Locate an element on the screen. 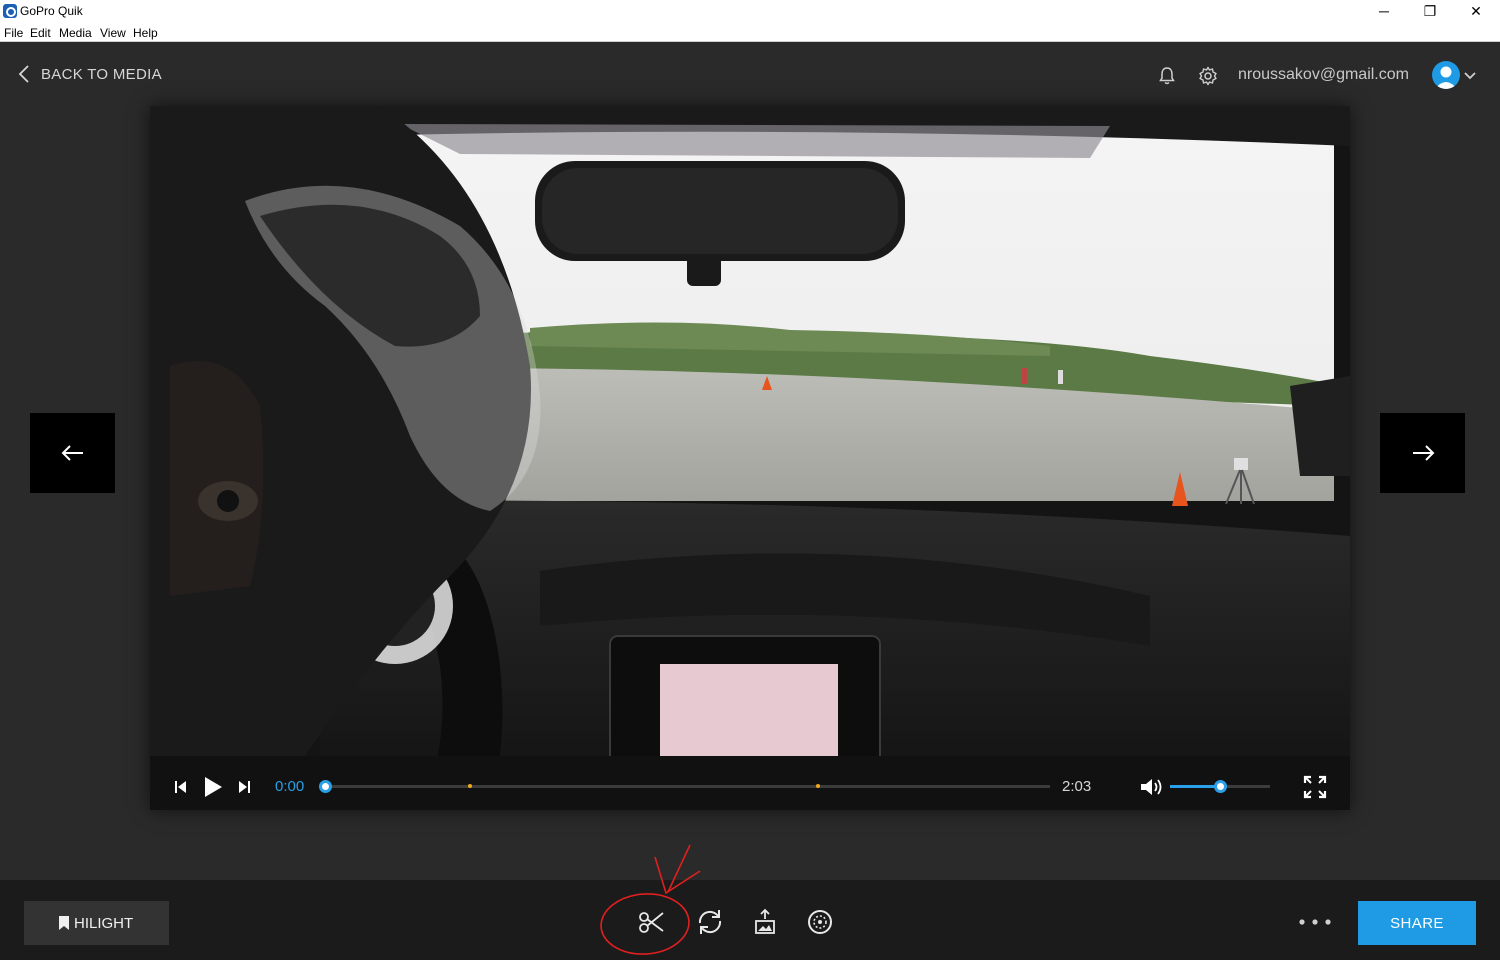 The width and height of the screenshot is (1500, 960). trim-button is located at coordinates (651, 922).